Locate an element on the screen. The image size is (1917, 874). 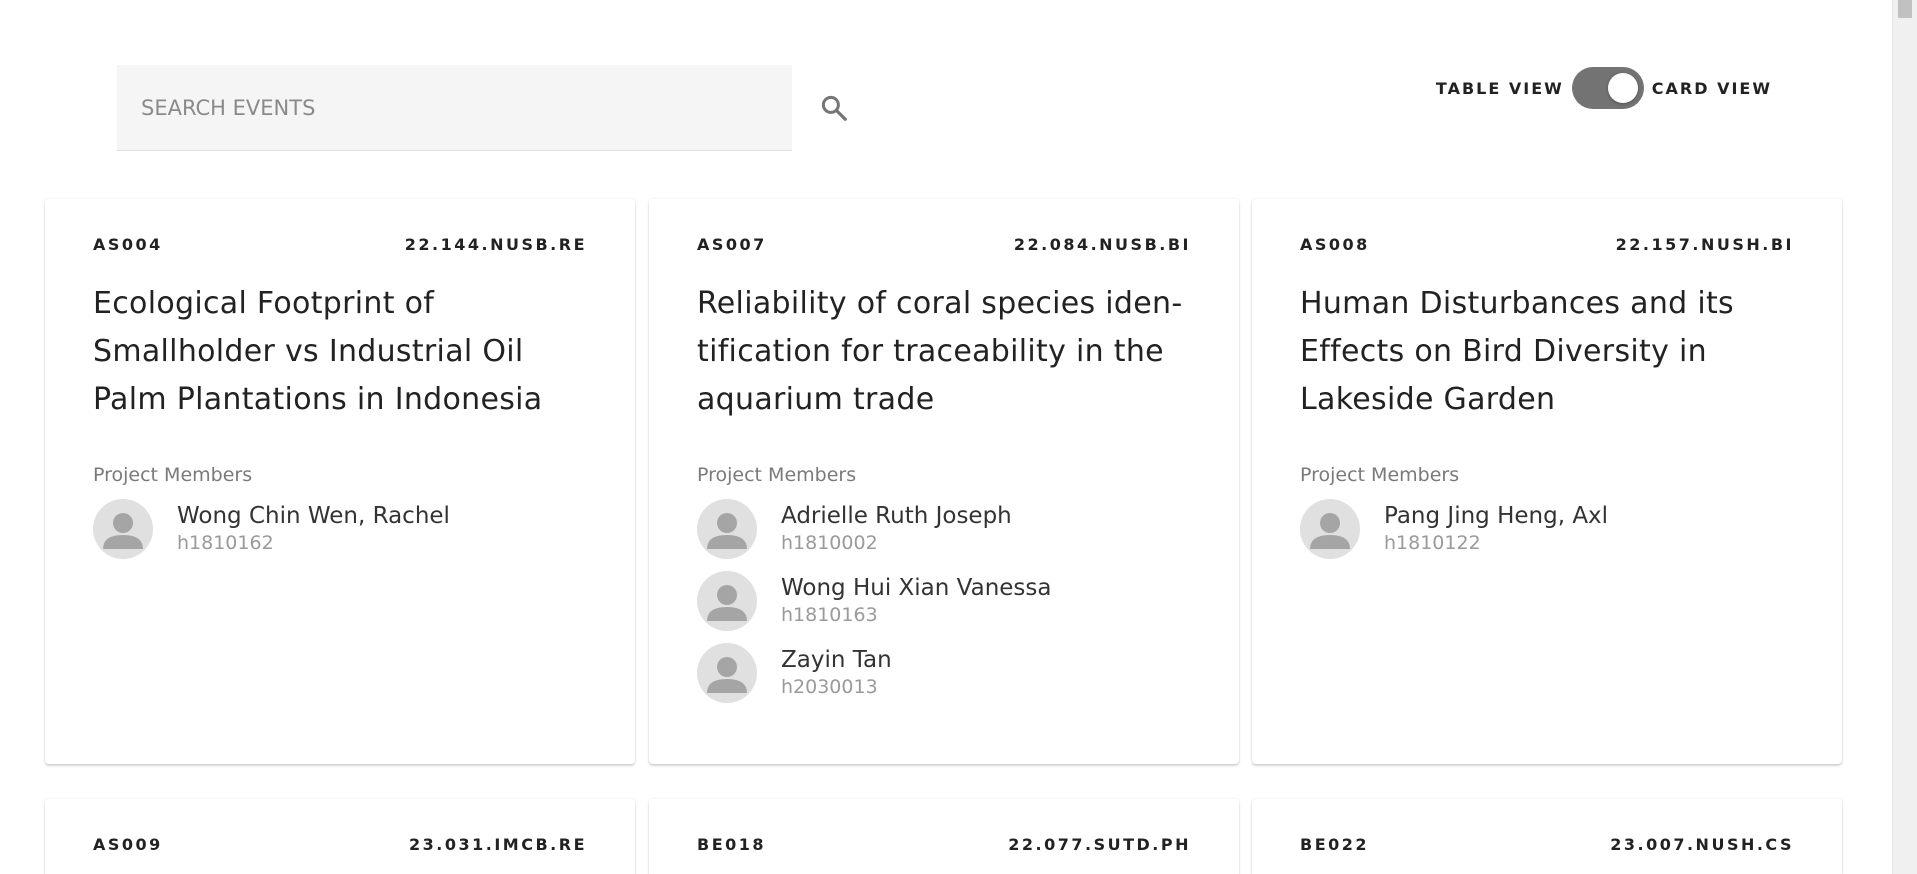
member-item: Adrielle Ruth Joseph h1810002 is located at coordinates (944, 529).